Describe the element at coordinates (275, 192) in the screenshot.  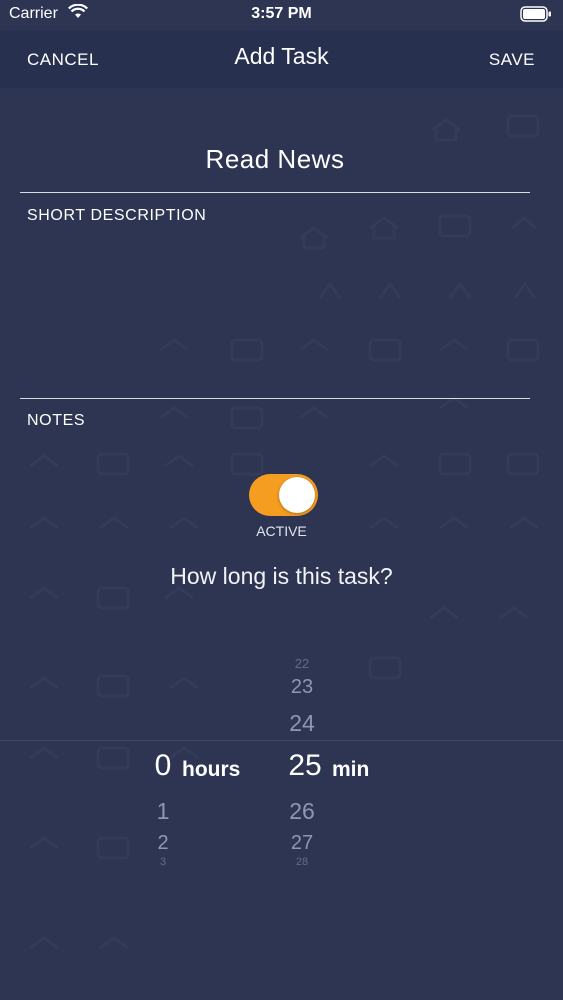
I see `task-name-underline` at that location.